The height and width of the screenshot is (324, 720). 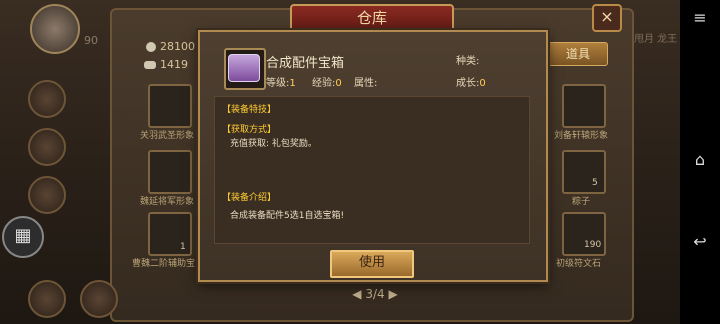 I want to click on item-slot-count: 190, so click(x=593, y=245).